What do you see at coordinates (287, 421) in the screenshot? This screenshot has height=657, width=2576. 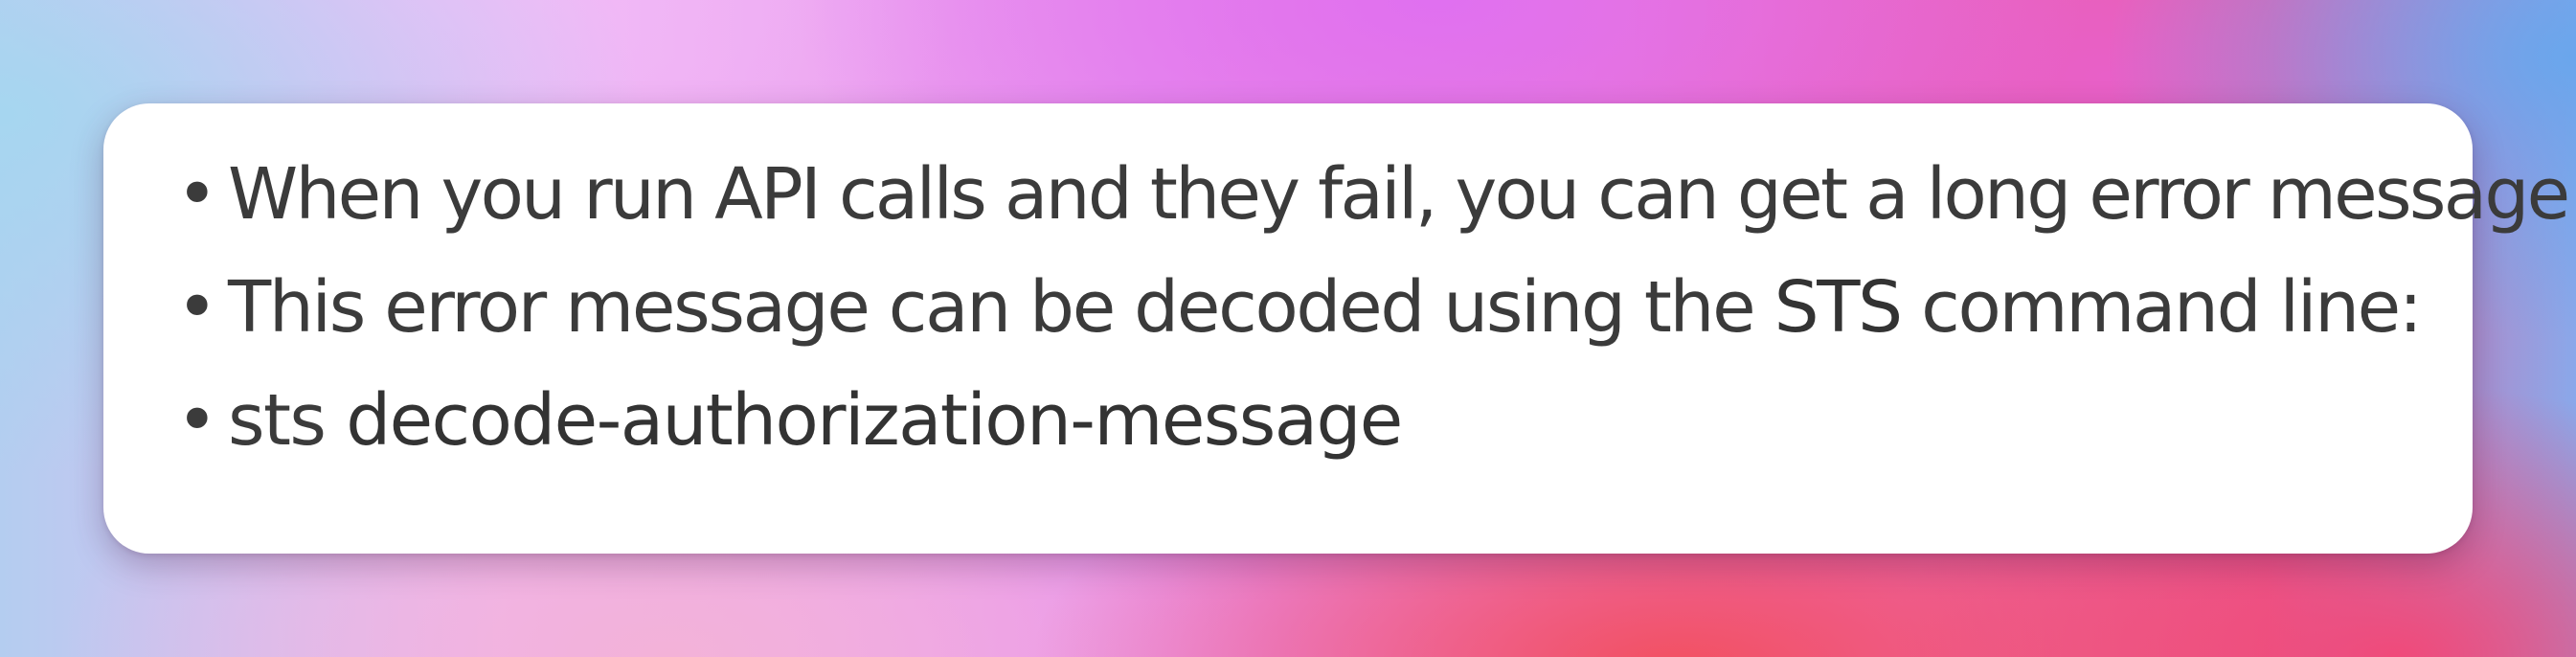 I see `command-prefix: sts` at bounding box center [287, 421].